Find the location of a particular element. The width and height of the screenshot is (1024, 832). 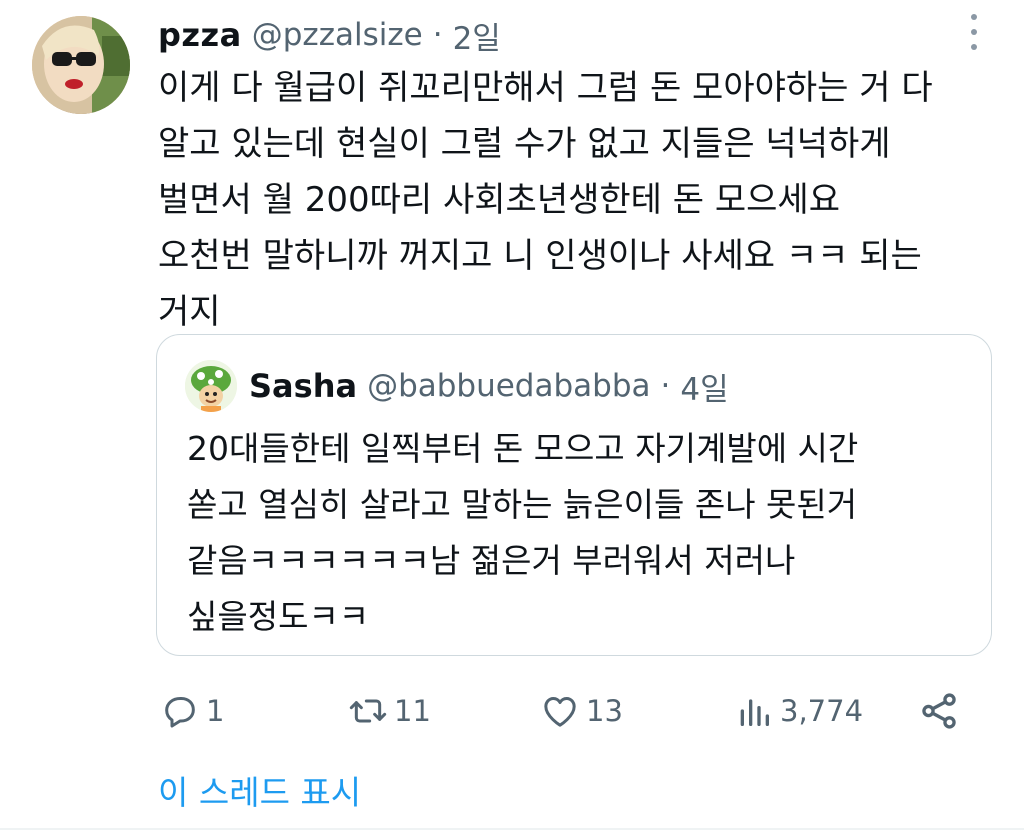

tweet-body-line: 벌면서 월 200따리 사회초년생한테 돈 모으세요 is located at coordinates (499, 200).